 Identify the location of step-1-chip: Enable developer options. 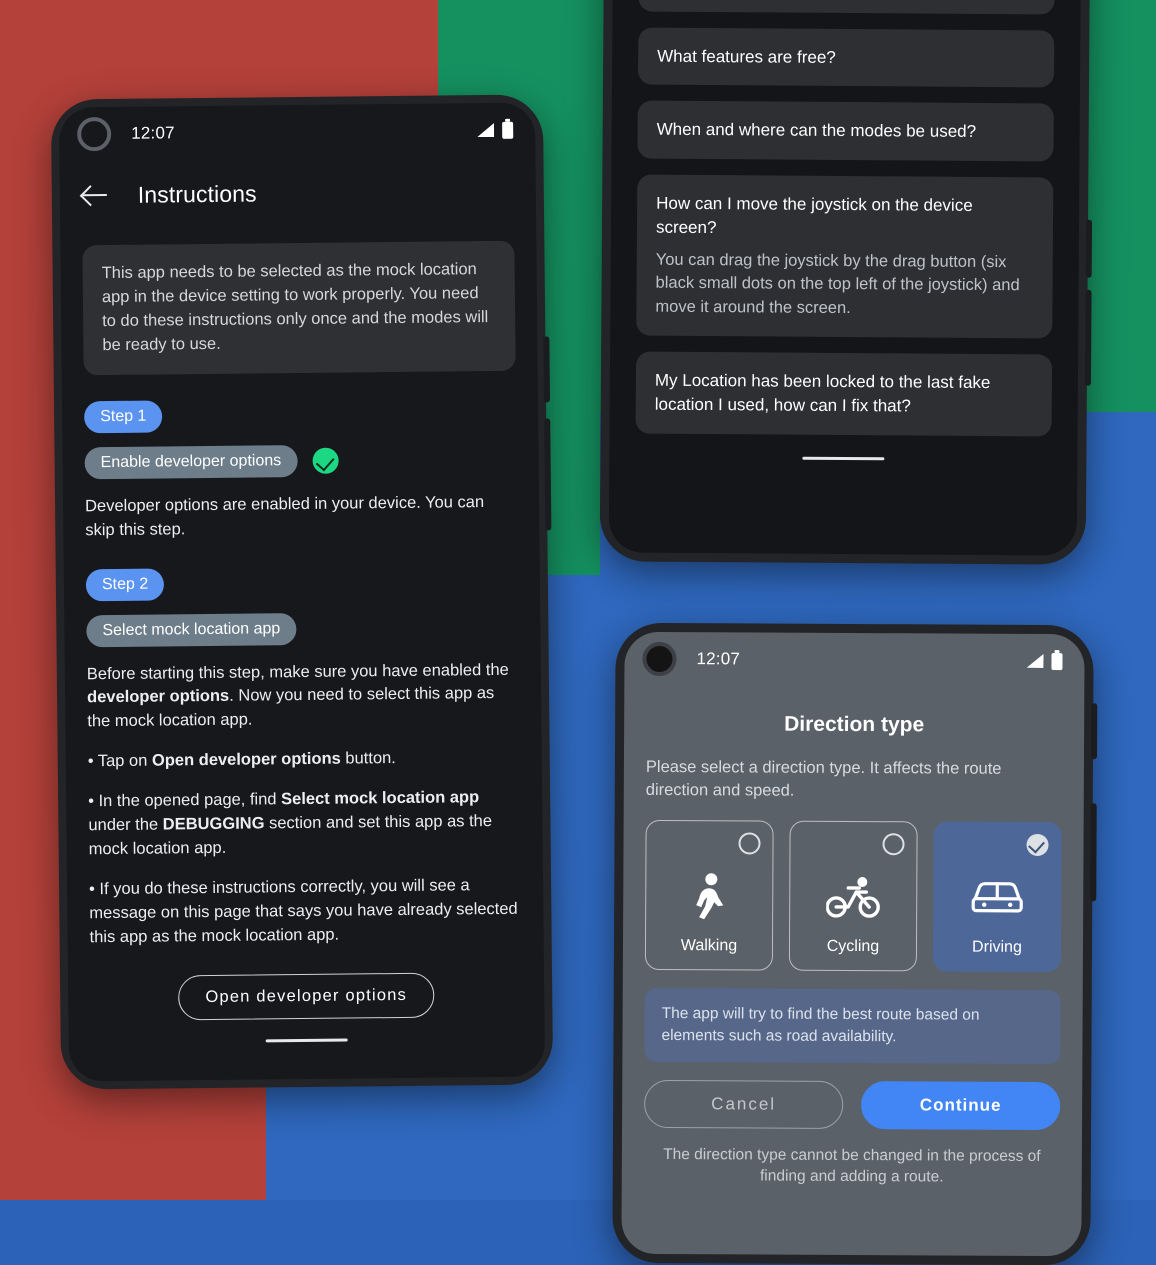
(191, 461).